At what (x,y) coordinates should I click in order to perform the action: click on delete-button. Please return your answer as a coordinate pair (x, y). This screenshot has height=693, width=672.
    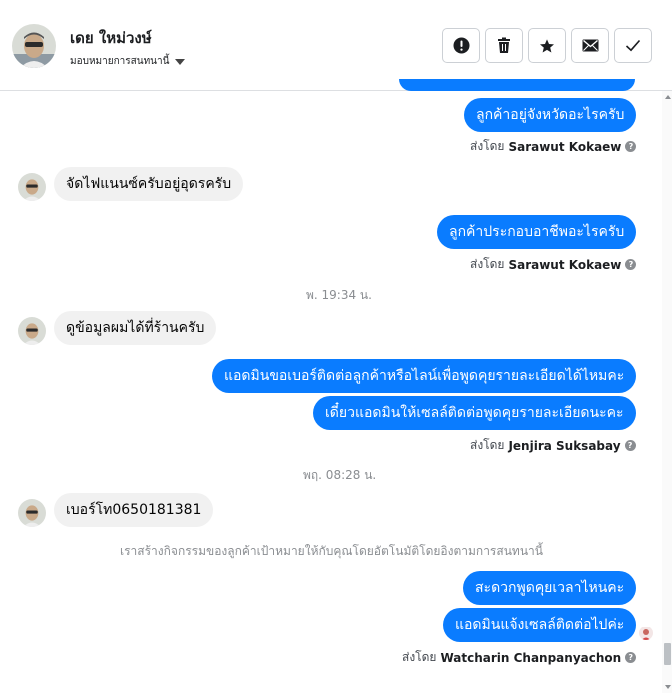
    Looking at the image, I should click on (504, 45).